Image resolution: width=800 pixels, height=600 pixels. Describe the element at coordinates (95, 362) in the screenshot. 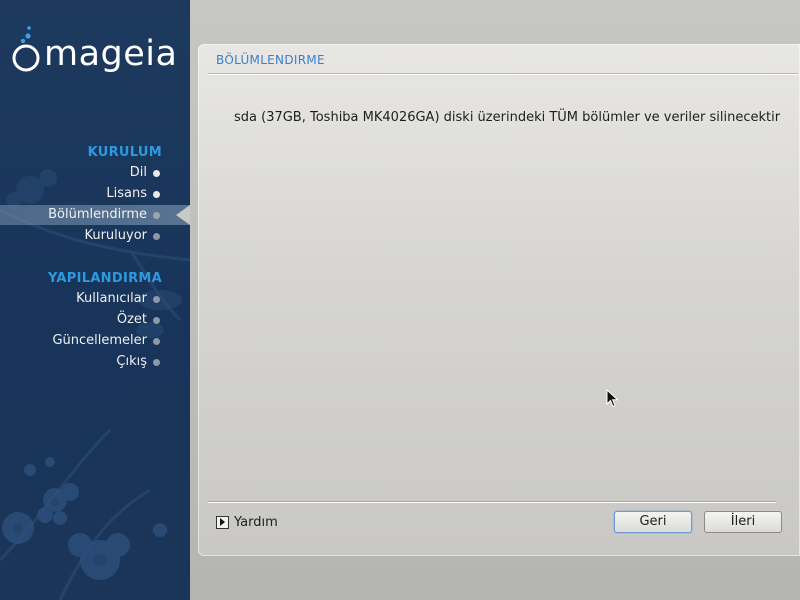

I see `step-exit: Çıkış` at that location.